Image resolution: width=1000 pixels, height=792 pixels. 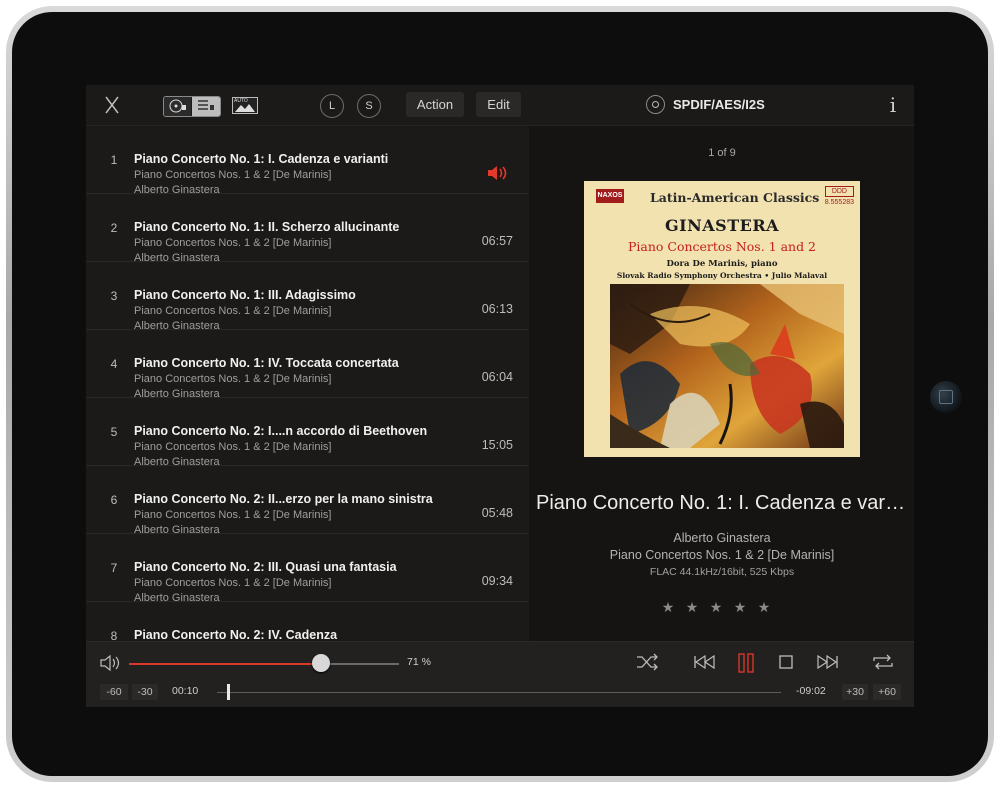 I want to click on rating-stars: ★ ★ ★ ★ ★, so click(x=722, y=607).